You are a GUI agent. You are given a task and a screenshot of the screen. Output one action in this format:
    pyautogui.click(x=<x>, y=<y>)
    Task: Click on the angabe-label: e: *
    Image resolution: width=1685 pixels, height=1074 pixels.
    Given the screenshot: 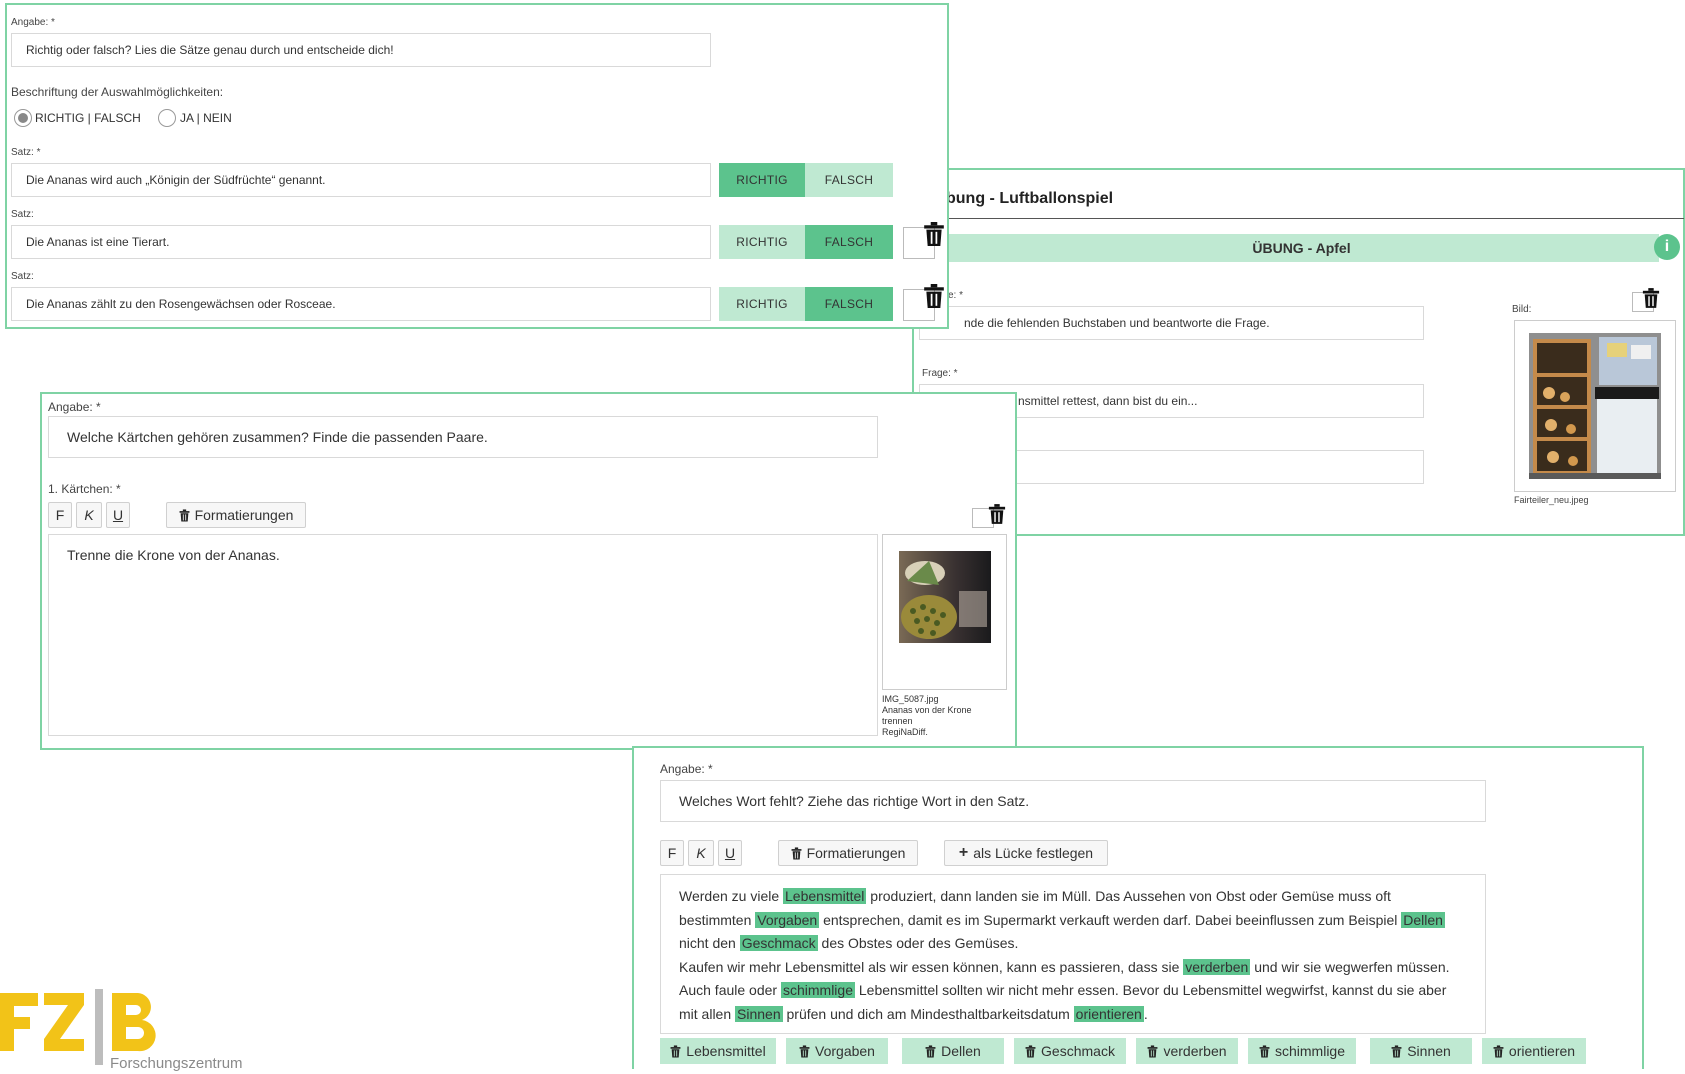 What is the action you would take?
    pyautogui.click(x=956, y=295)
    